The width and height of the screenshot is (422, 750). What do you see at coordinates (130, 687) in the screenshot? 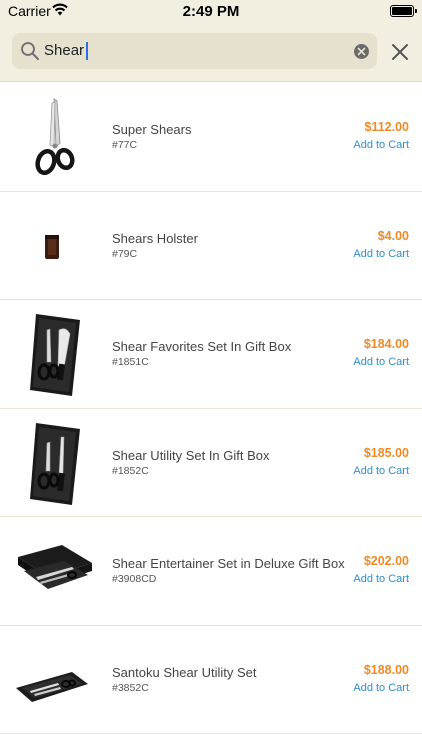
I see `product-sku: #3852C` at bounding box center [130, 687].